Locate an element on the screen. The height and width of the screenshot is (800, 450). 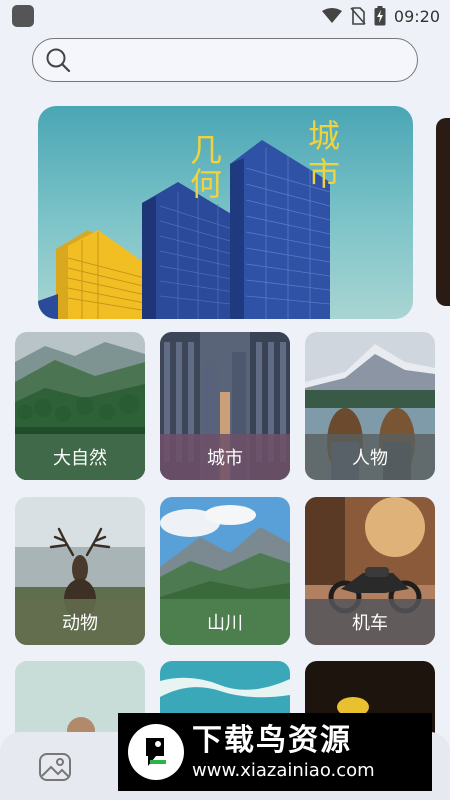
category-label: 大自然 is located at coordinates (80, 458).